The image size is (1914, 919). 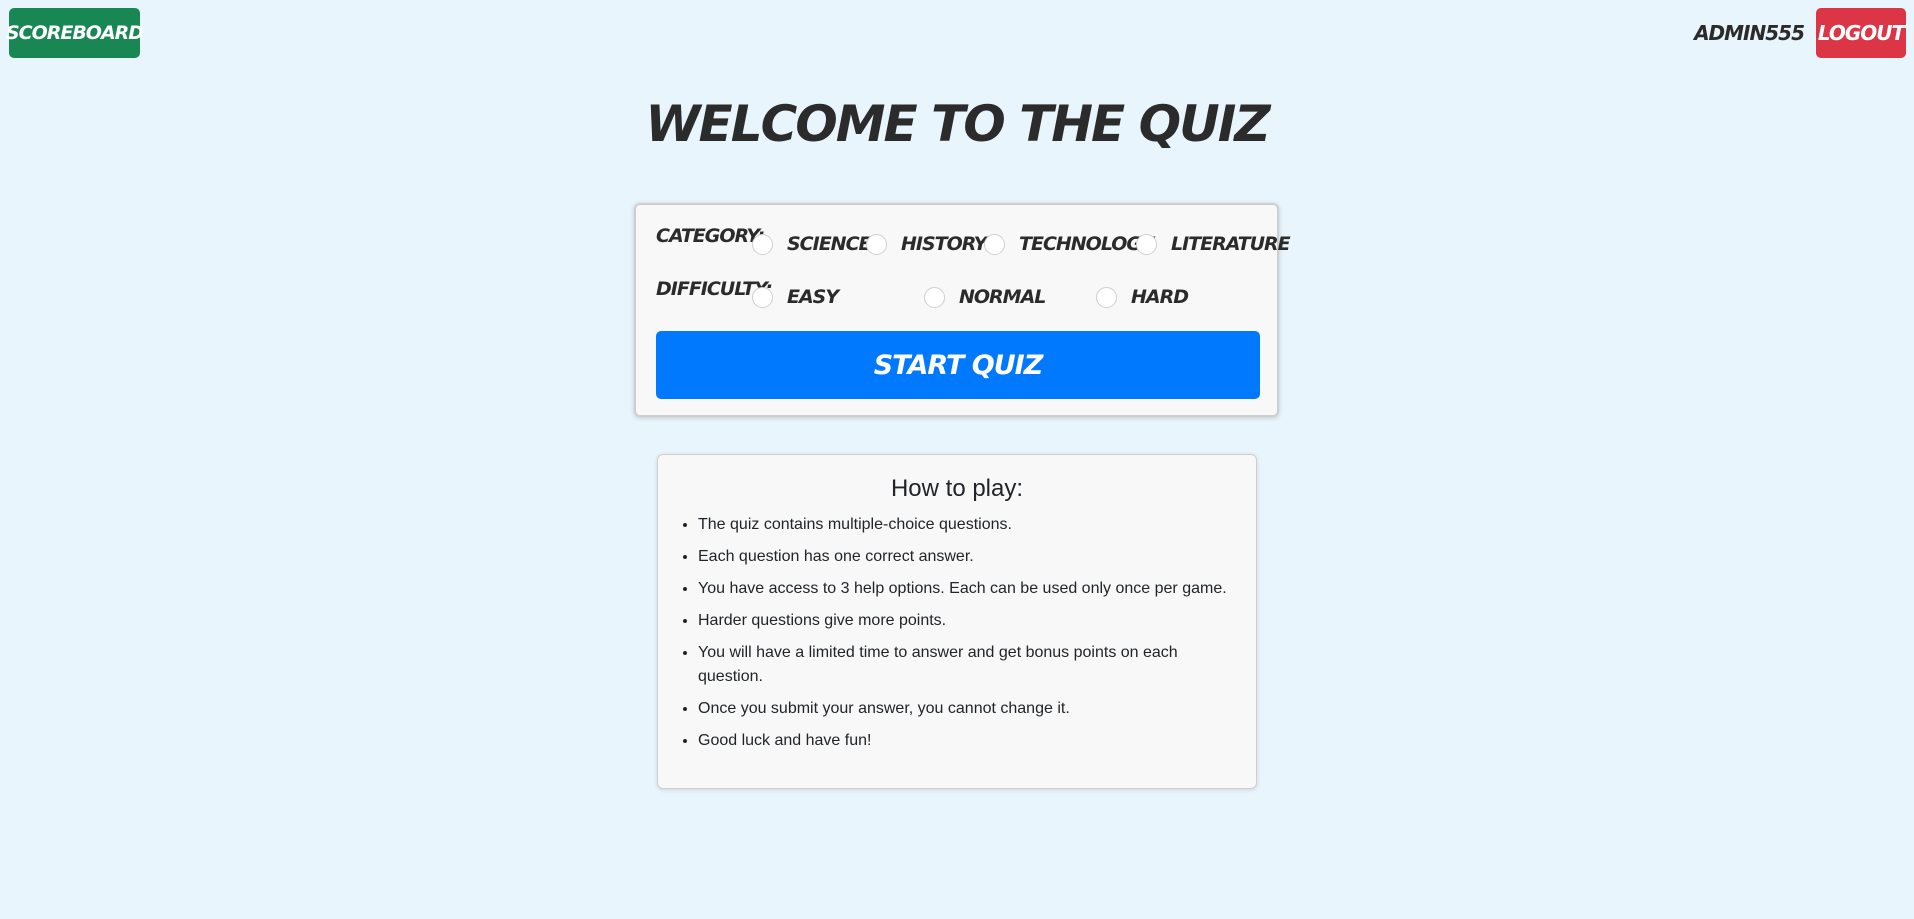 What do you see at coordinates (958, 365) in the screenshot?
I see `start-quiz-button: START QUIZ` at bounding box center [958, 365].